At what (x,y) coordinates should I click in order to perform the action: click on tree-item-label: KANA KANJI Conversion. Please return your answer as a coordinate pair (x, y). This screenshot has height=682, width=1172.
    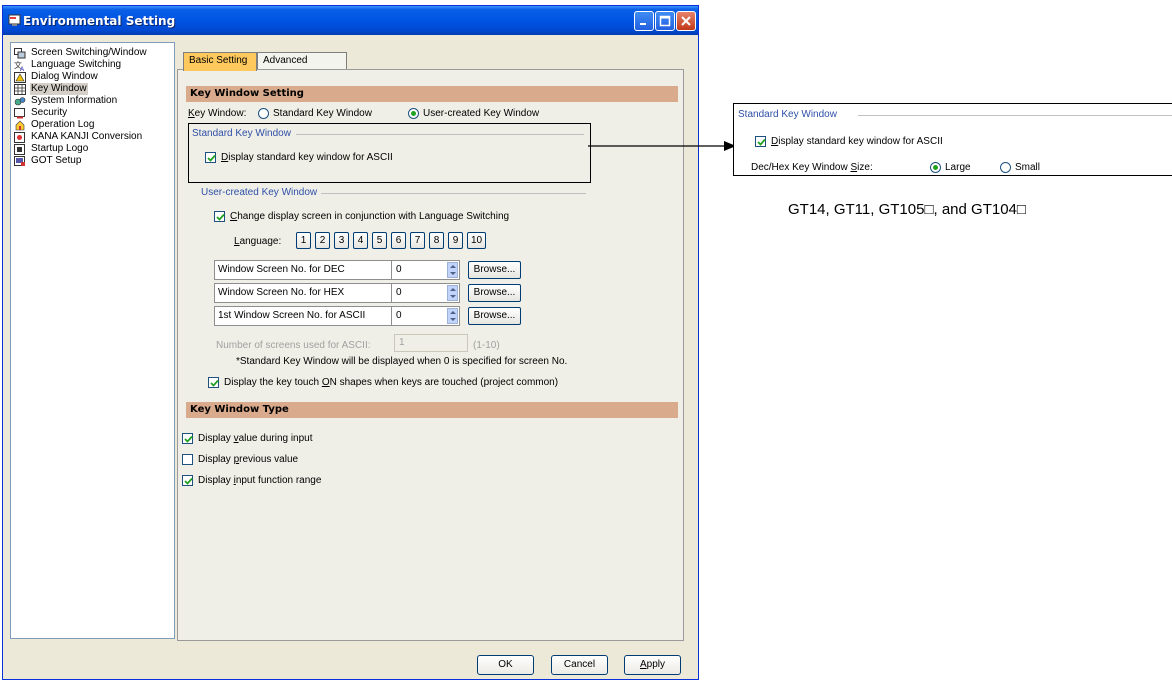
    Looking at the image, I should click on (87, 136).